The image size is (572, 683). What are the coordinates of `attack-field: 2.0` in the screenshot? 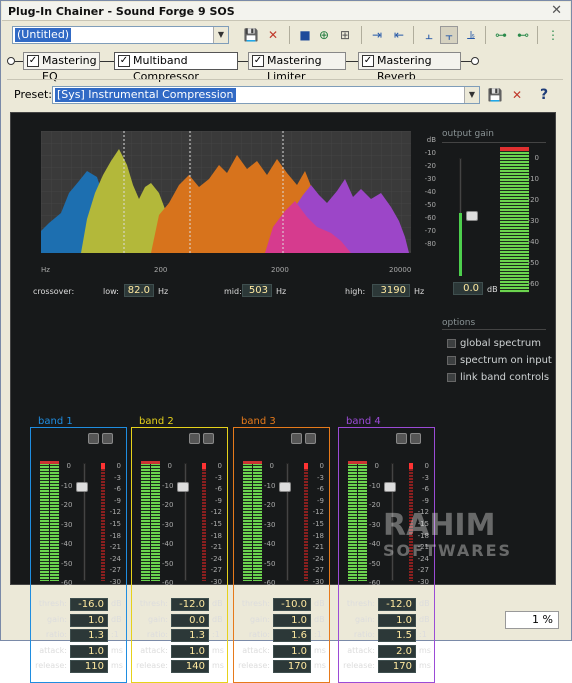 It's located at (397, 651).